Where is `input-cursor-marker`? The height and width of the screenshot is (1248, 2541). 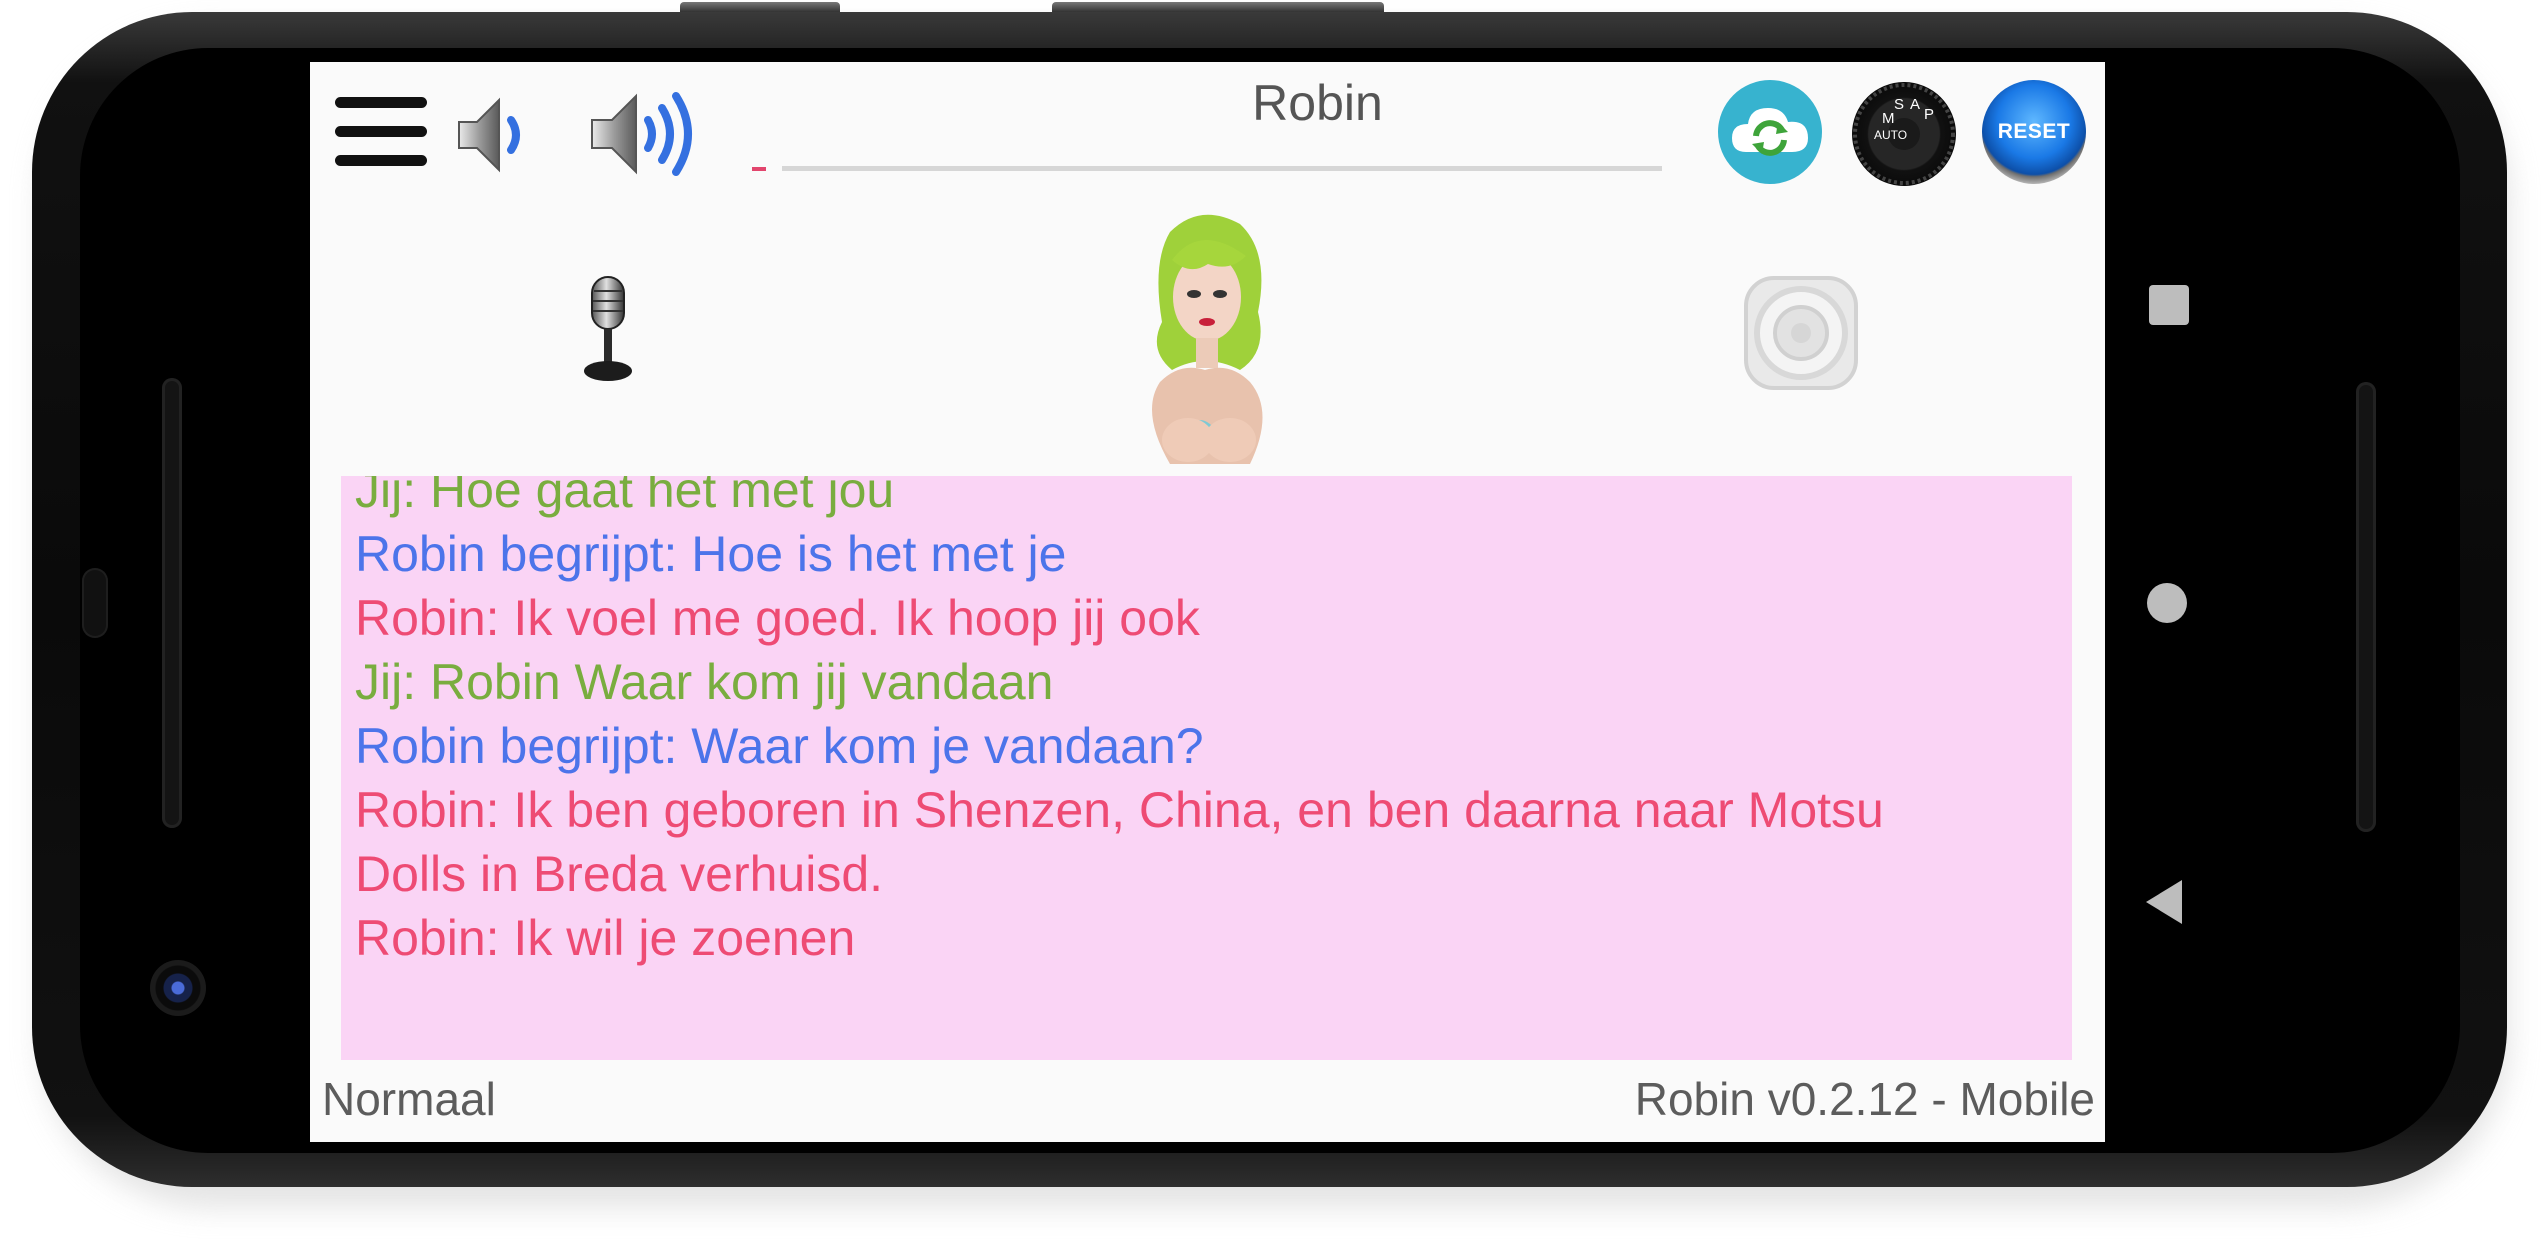
input-cursor-marker is located at coordinates (759, 169).